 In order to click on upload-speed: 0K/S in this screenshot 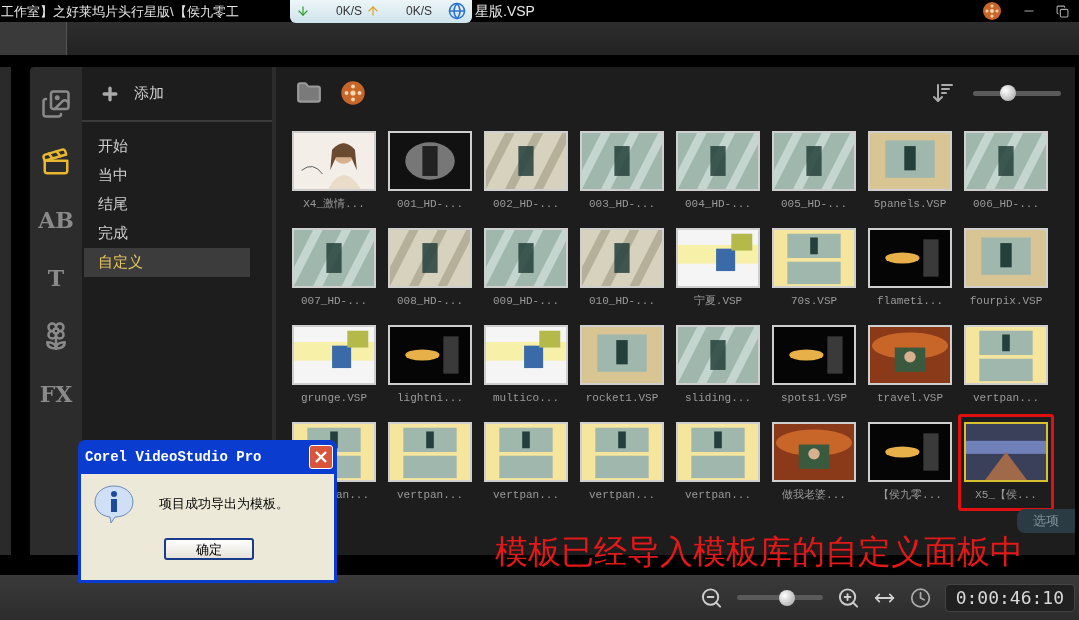, I will do `click(419, 11)`.